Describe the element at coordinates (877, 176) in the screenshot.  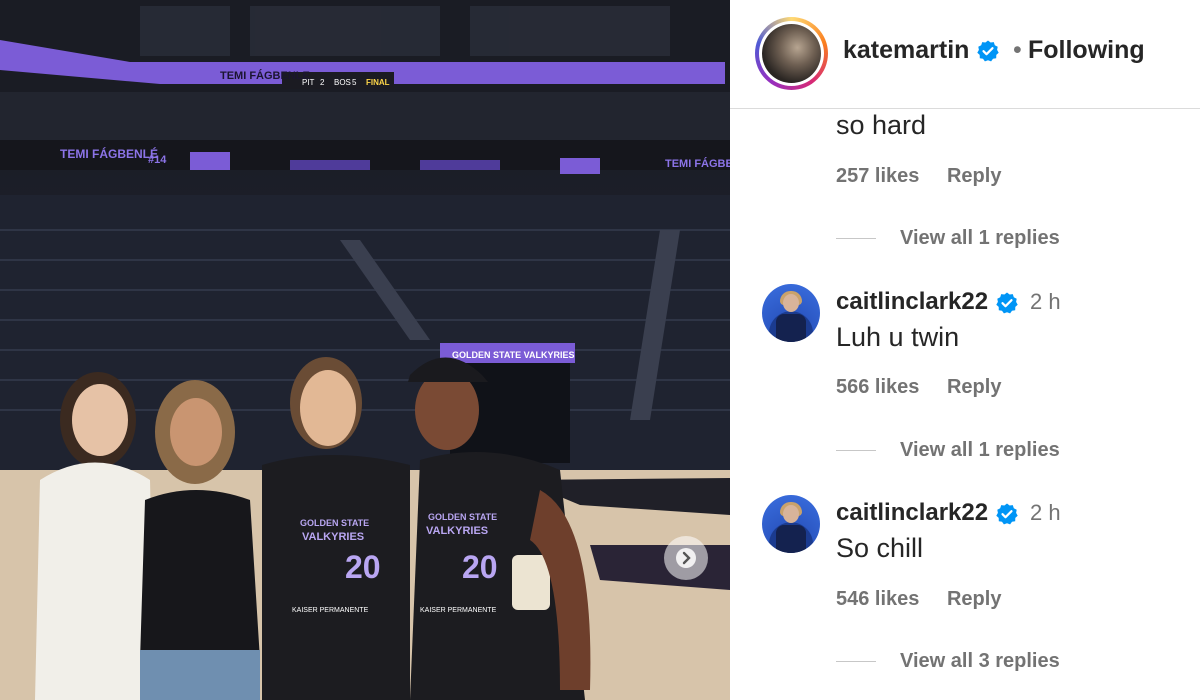
I see `comment-likes: 257 likes` at that location.